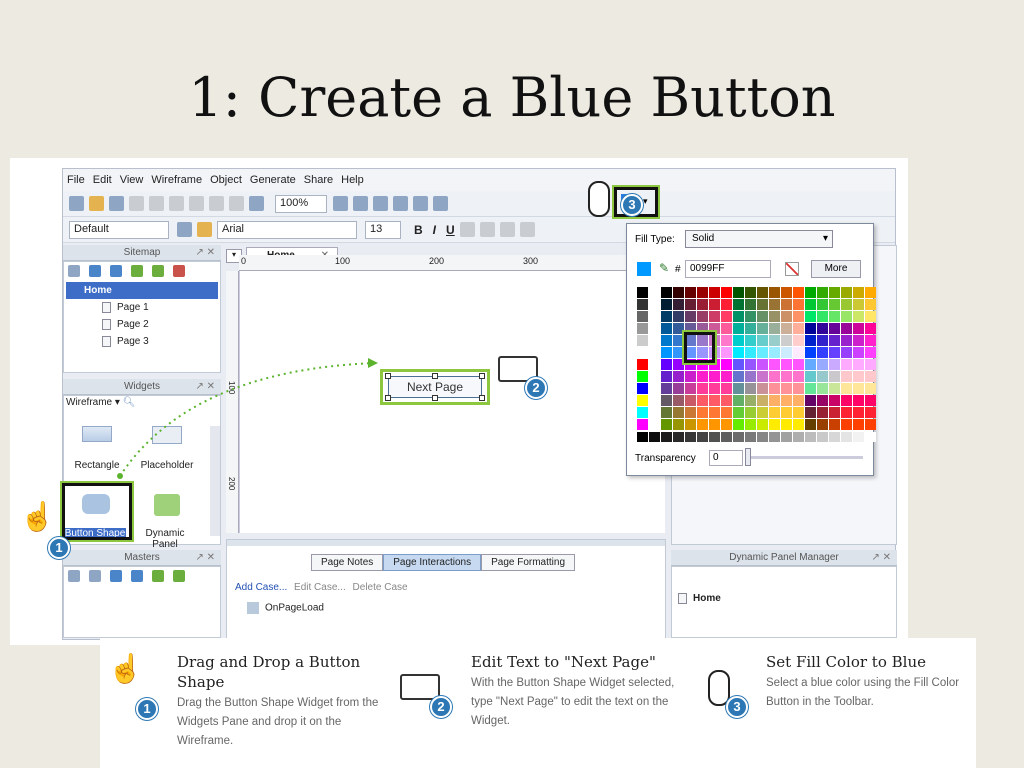  Describe the element at coordinates (563, 662) in the screenshot. I see `step-2-title: Edit Text to "Next Page"` at that location.